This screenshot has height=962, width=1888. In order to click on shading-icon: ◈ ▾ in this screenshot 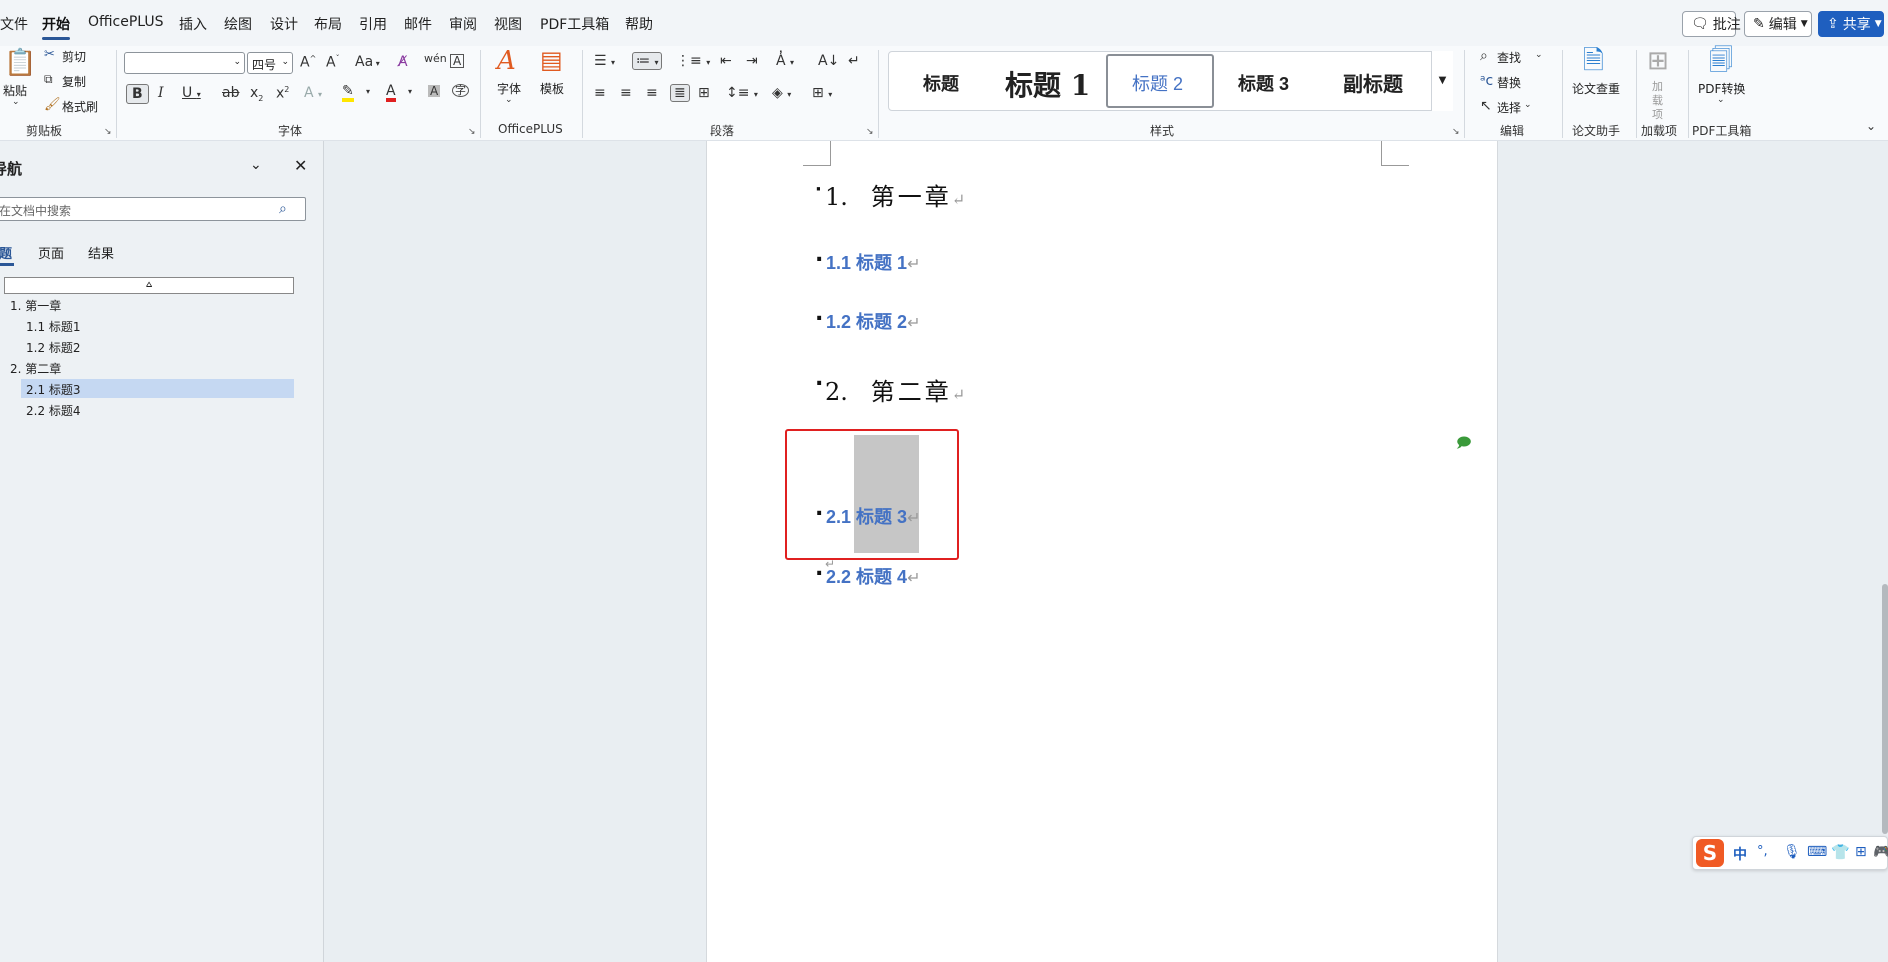, I will do `click(781, 93)`.